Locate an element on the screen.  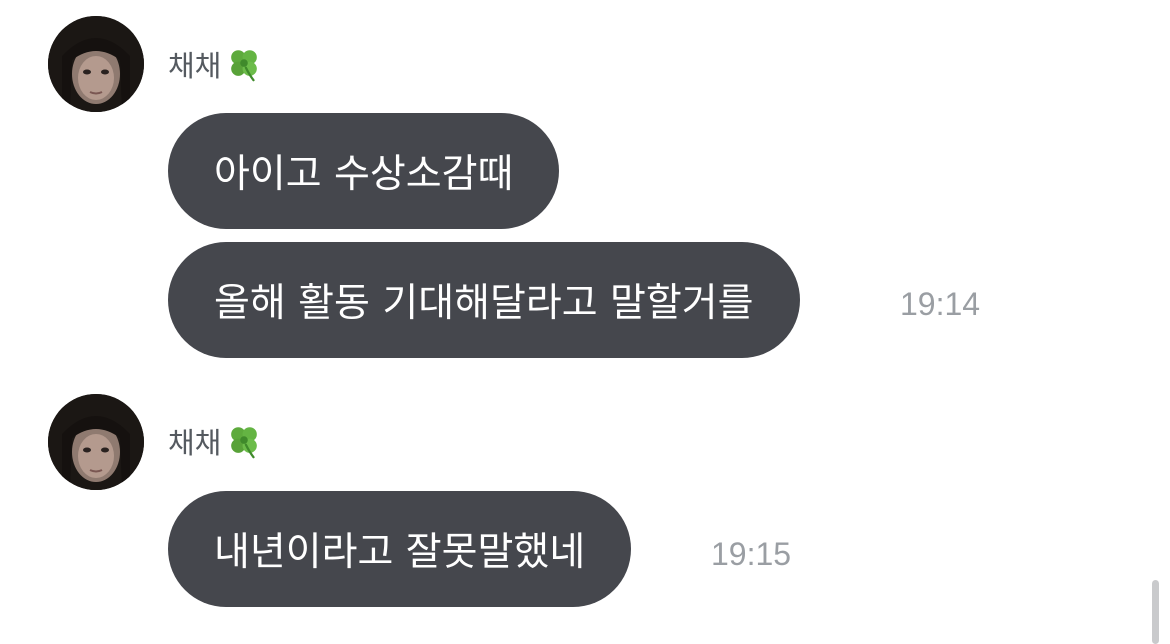
message-timestamp: 19:15 is located at coordinates (751, 554).